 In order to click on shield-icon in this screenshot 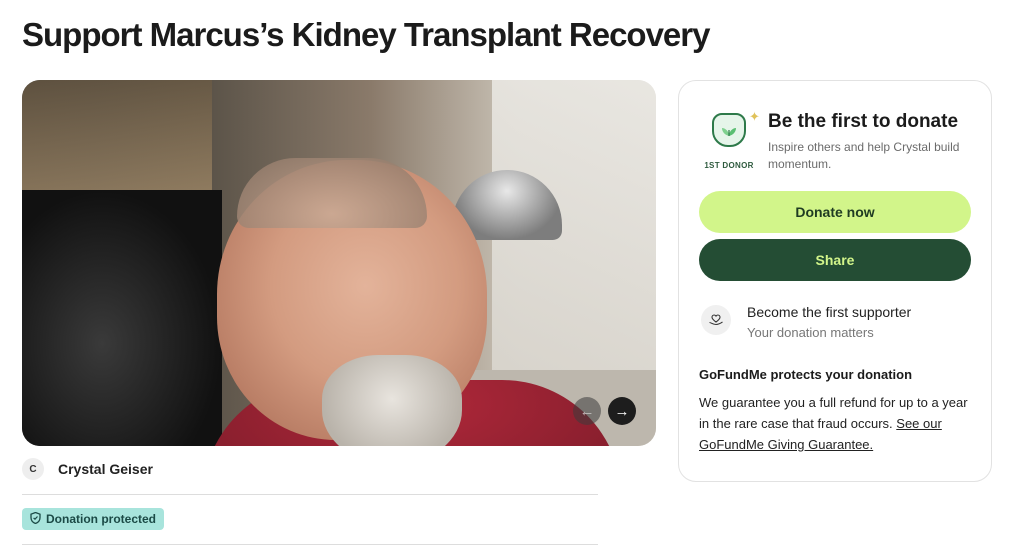, I will do `click(35, 519)`.